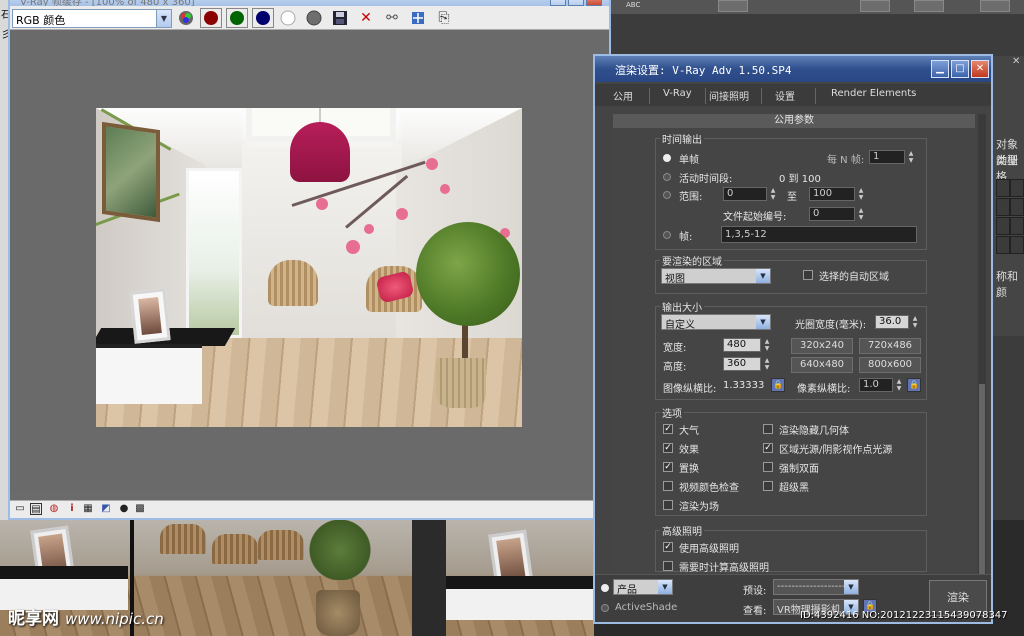  I want to click on pixel-icon: ▩, so click(140, 509).